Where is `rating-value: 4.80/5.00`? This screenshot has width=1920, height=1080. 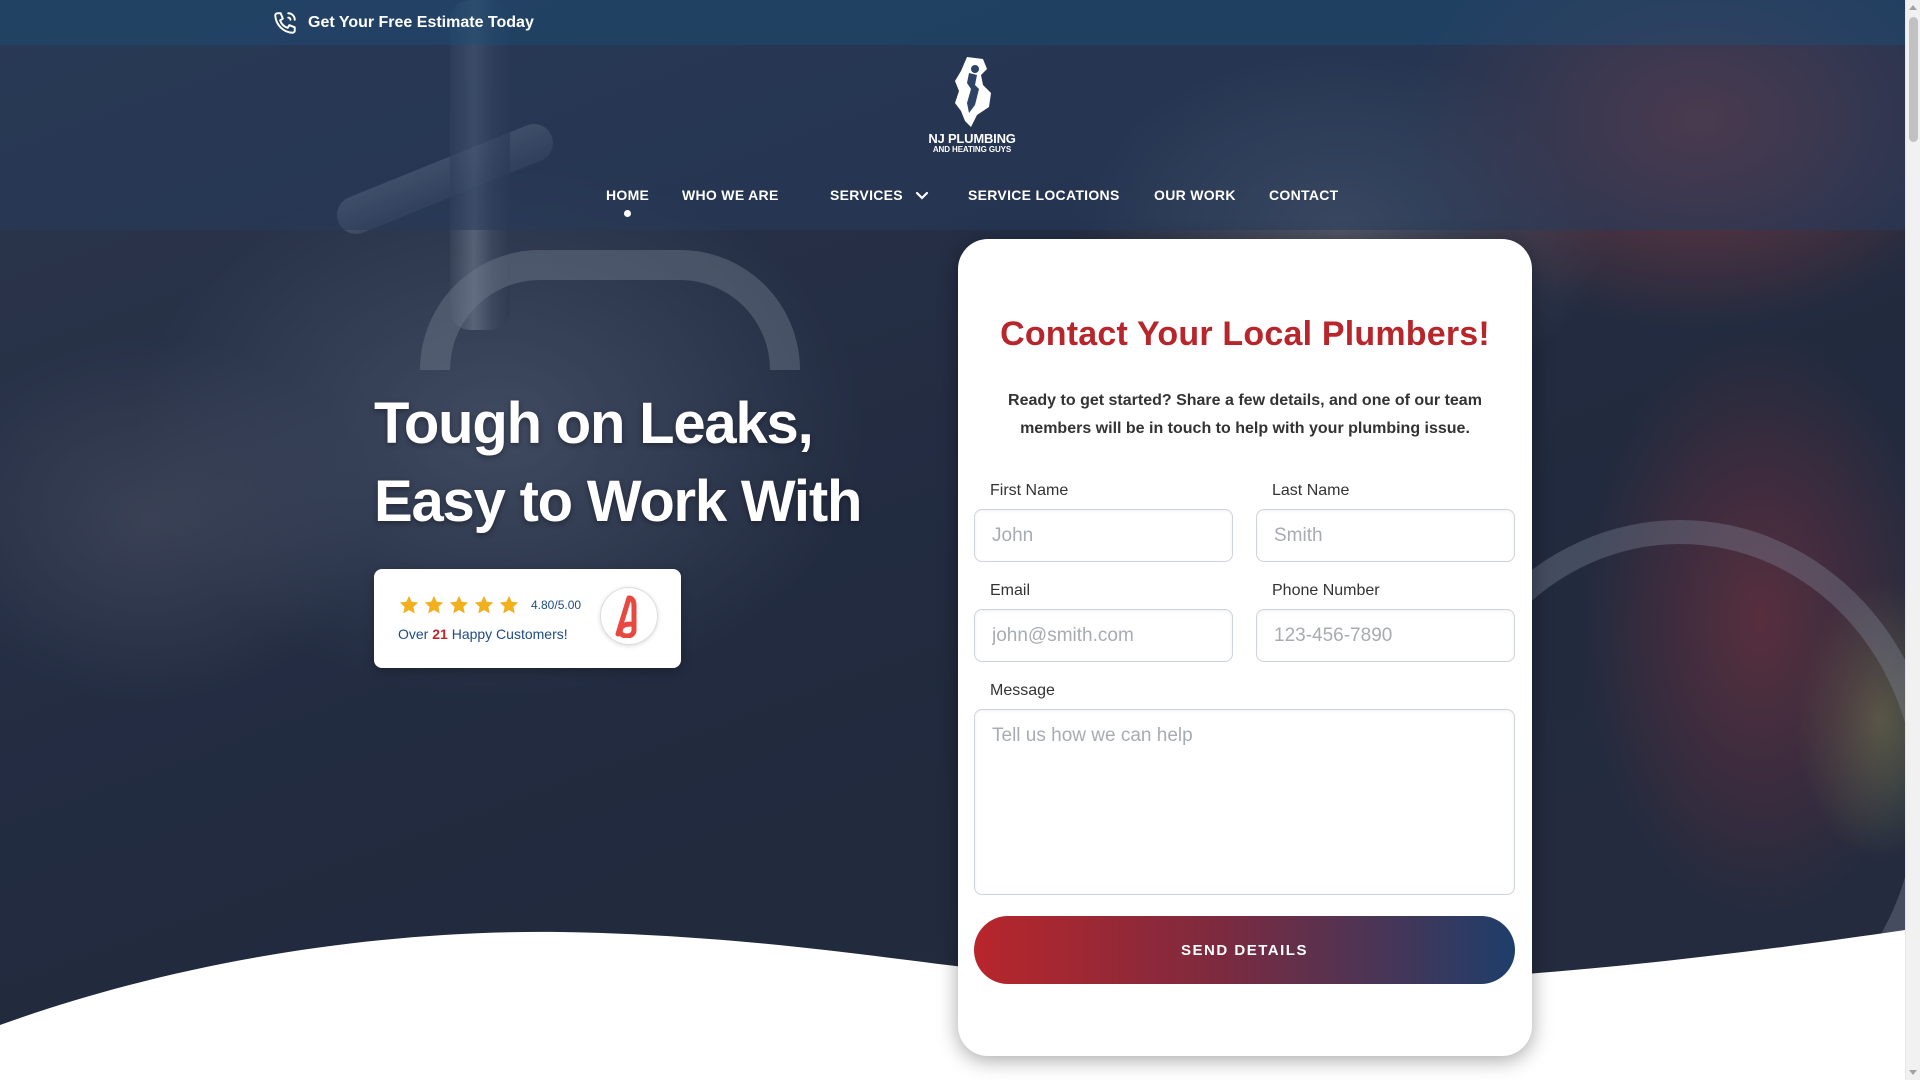 rating-value: 4.80/5.00 is located at coordinates (556, 605).